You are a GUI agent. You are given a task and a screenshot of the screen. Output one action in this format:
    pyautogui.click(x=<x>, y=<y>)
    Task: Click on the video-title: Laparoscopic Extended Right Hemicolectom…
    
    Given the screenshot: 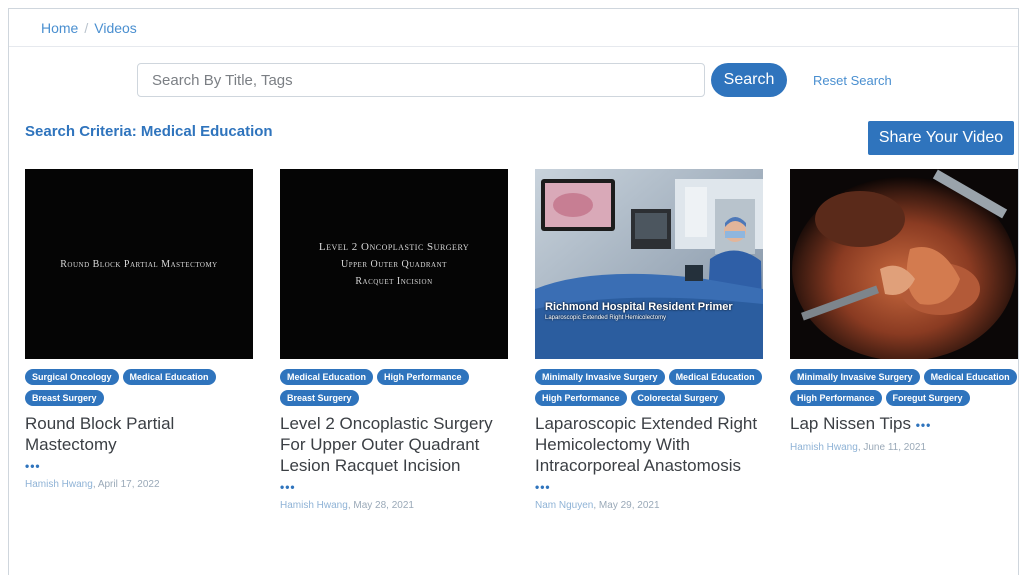 What is the action you would take?
    pyautogui.click(x=649, y=444)
    